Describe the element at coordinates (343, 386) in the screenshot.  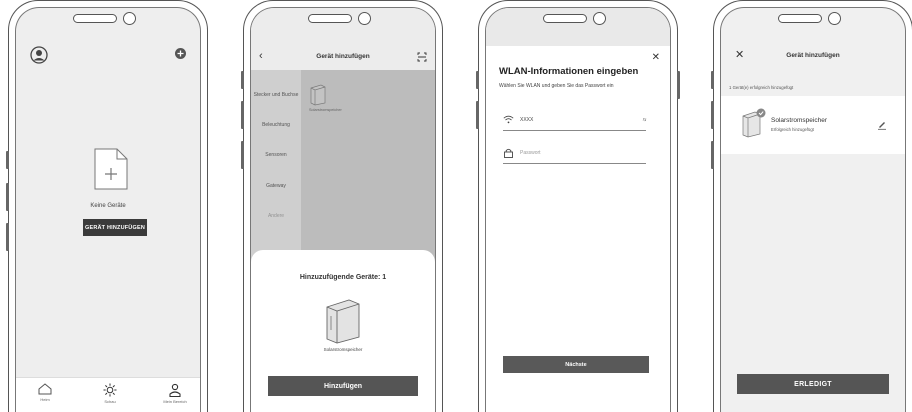
I see `add-button: Hinzufügen` at that location.